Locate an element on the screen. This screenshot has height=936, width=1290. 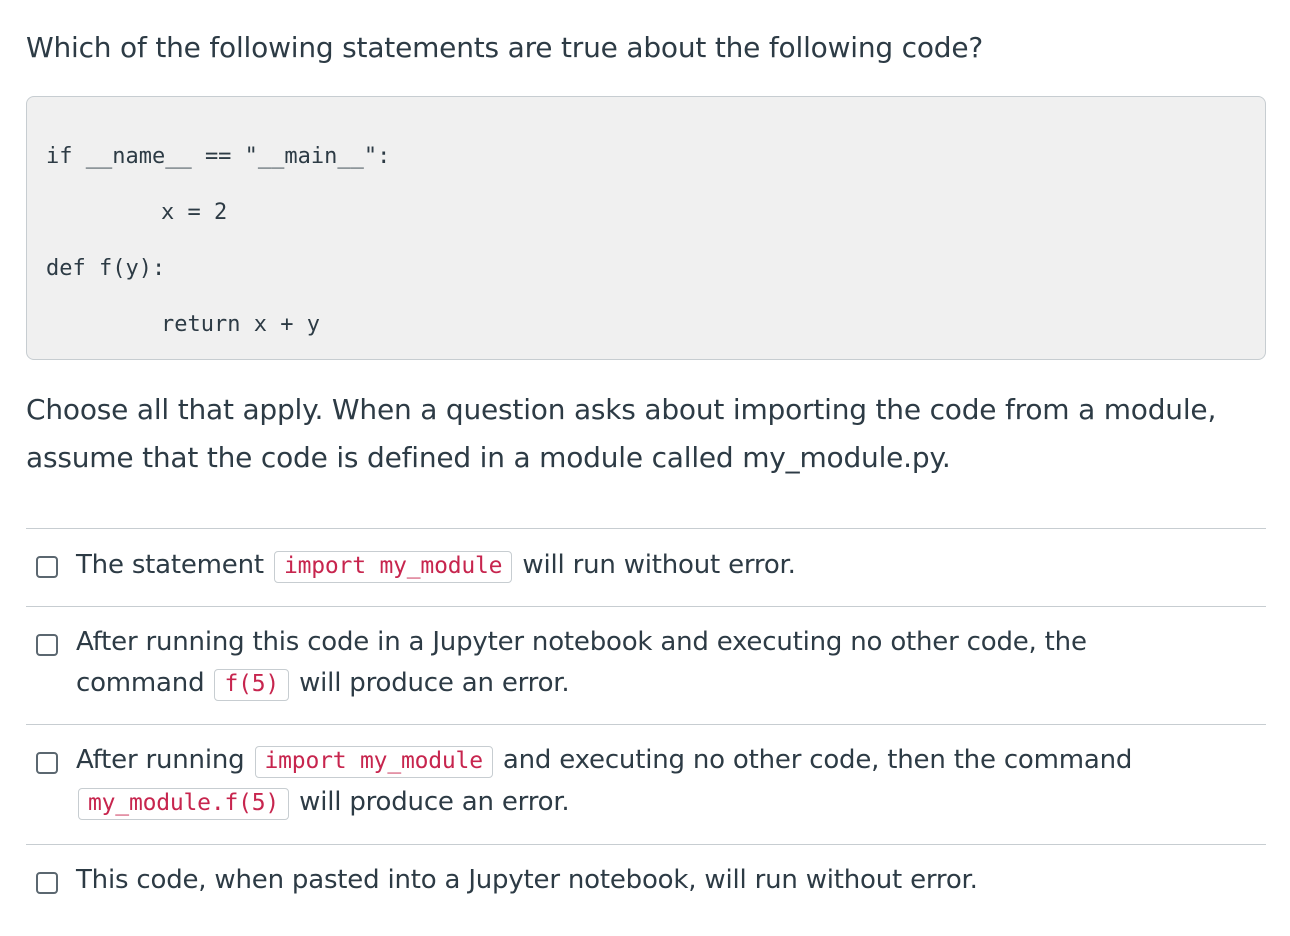
answer-3-checkbox is located at coordinates (47, 763).